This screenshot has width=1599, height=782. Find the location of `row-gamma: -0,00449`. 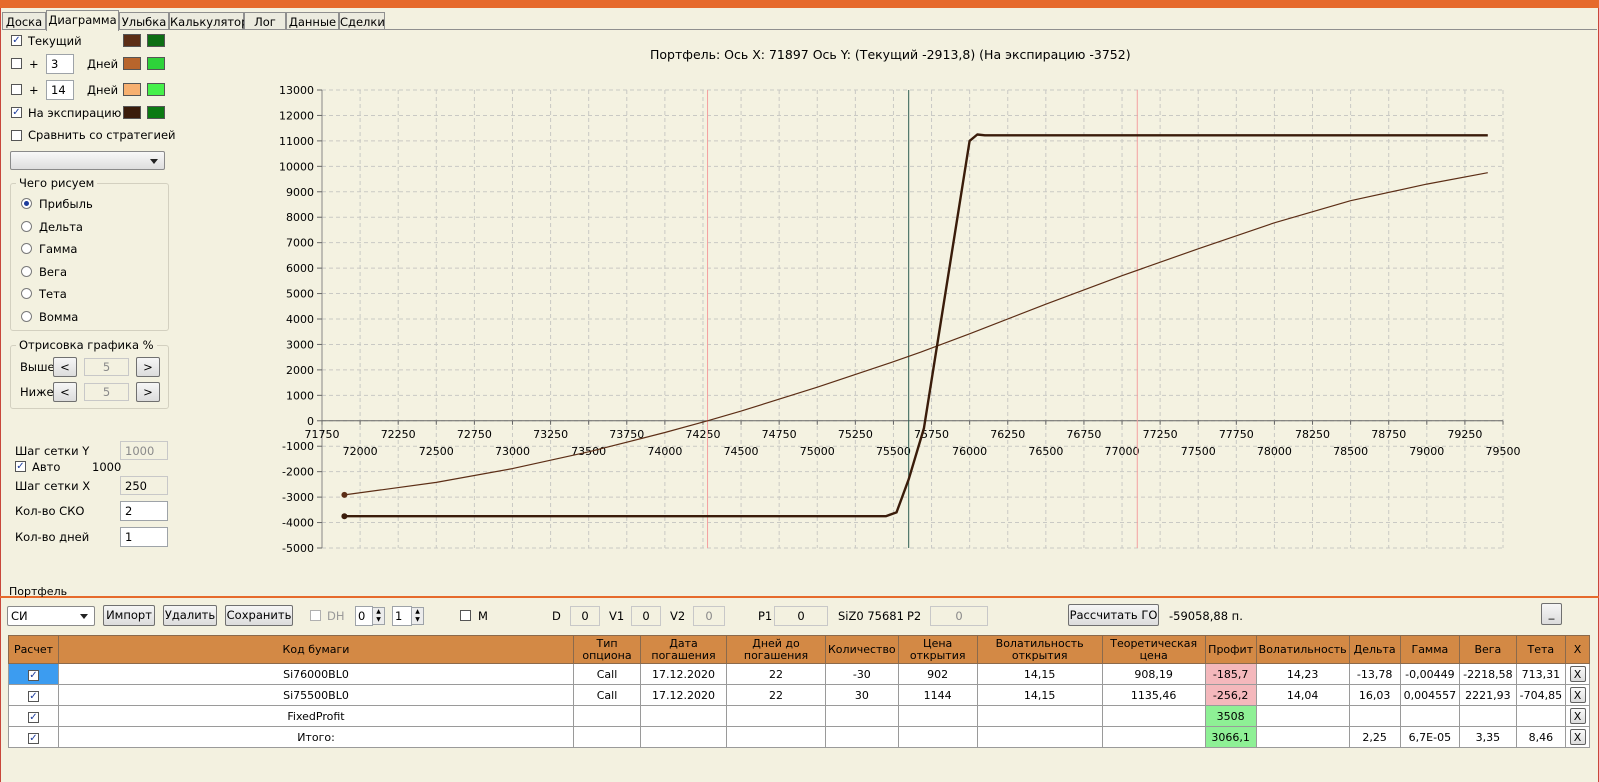

row-gamma: -0,00449 is located at coordinates (1430, 674).